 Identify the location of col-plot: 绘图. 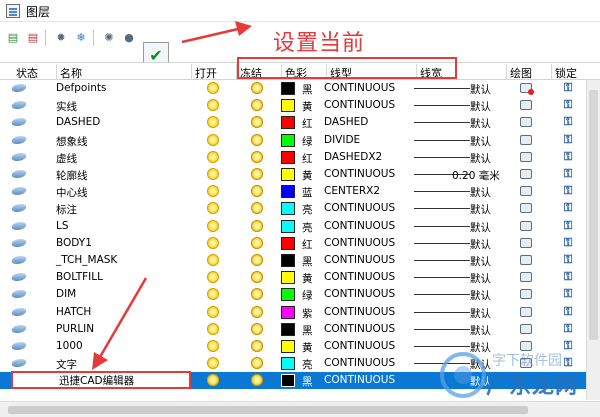
(519, 72).